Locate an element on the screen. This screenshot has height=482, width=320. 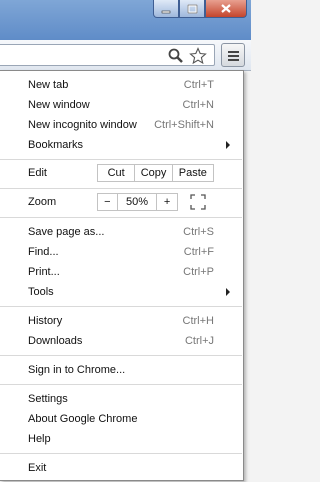
browser-toolbar is located at coordinates (125, 55).